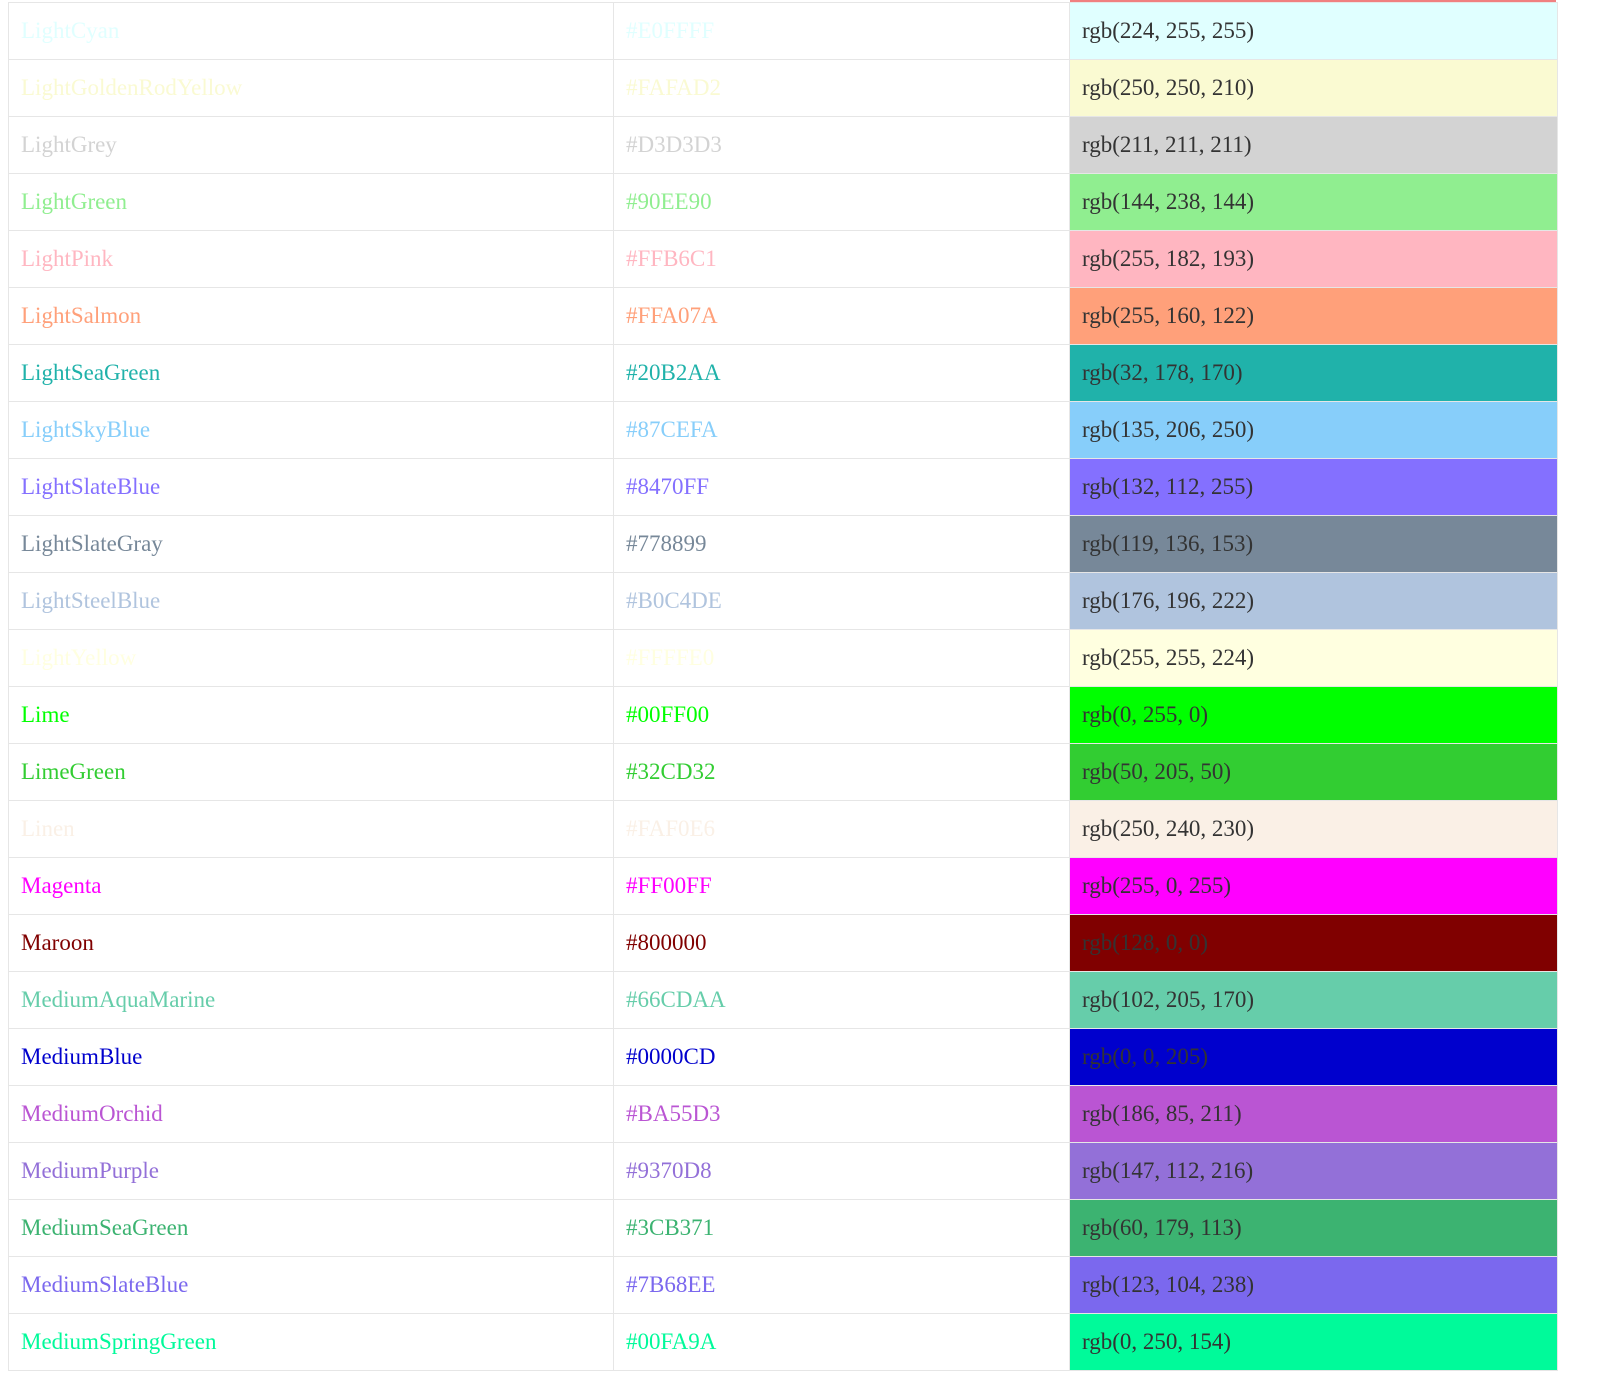 Image resolution: width=1598 pixels, height=1396 pixels. I want to click on color-rgb-swatch-cell: rgb(102, 205, 170), so click(1313, 1000).